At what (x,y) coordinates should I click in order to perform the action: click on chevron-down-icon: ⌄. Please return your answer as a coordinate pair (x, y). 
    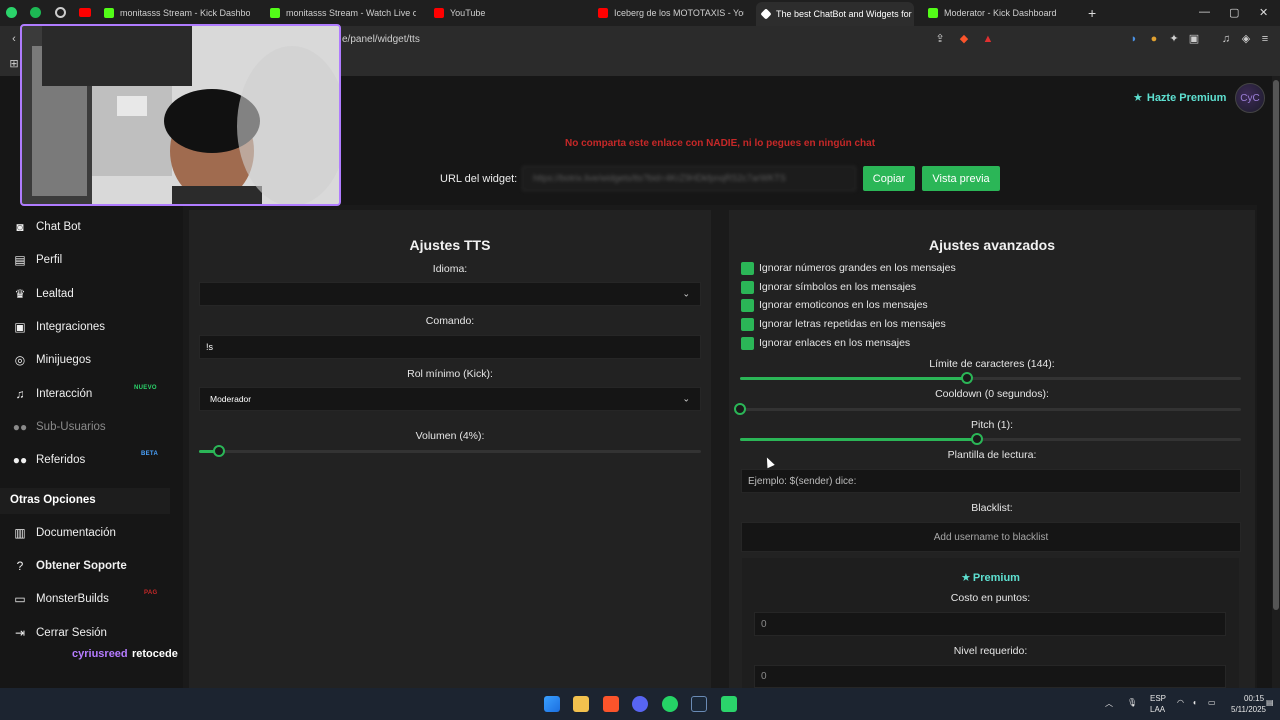
    Looking at the image, I should click on (686, 293).